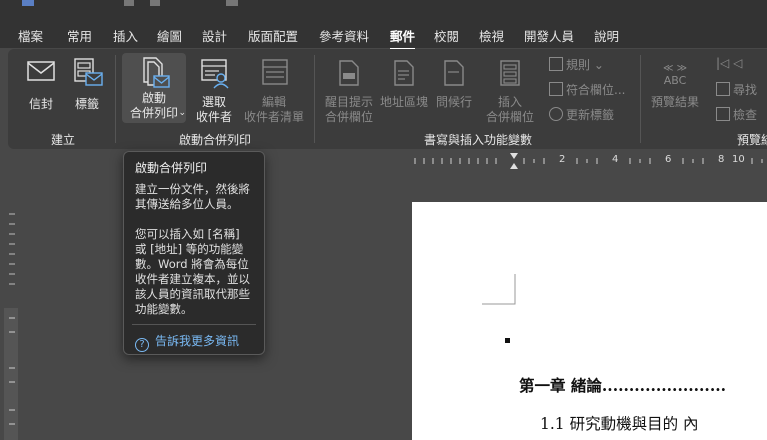 The height and width of the screenshot is (440, 767). Describe the element at coordinates (383, 11) in the screenshot. I see `title-bar` at that location.